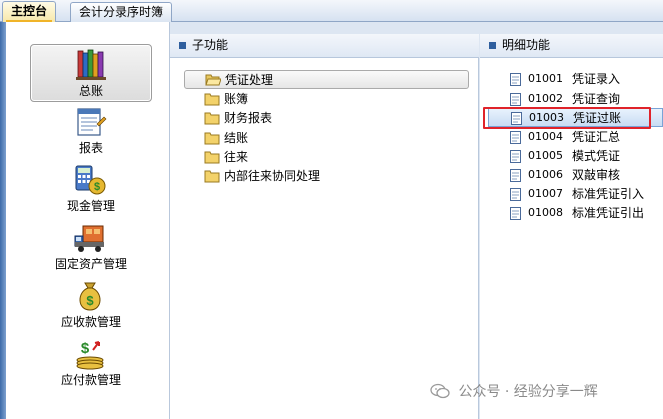 The height and width of the screenshot is (419, 663). What do you see at coordinates (596, 175) in the screenshot?
I see `detail-label: 双敲审核` at bounding box center [596, 175].